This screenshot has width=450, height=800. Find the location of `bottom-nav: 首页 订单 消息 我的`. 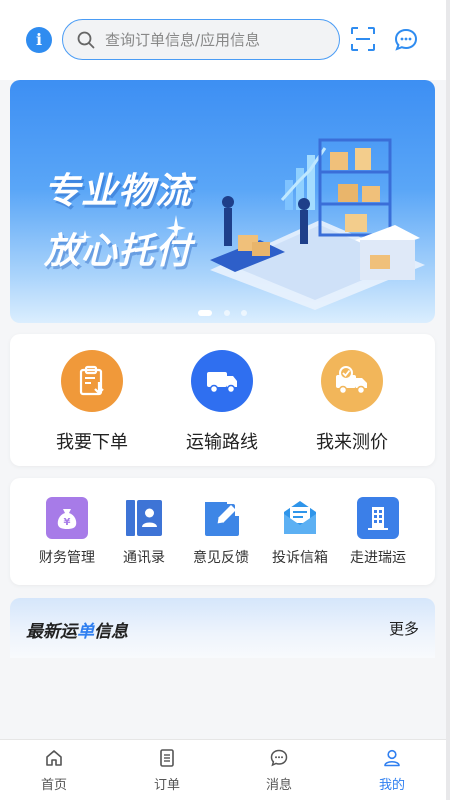

bottom-nav: 首页 订单 消息 我的 is located at coordinates (225, 769).